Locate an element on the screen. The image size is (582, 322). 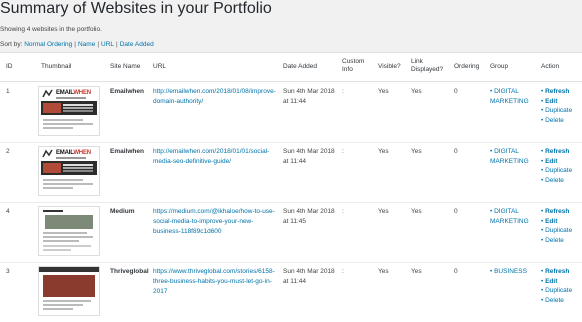
sort-name-link: Name is located at coordinates (86, 44).